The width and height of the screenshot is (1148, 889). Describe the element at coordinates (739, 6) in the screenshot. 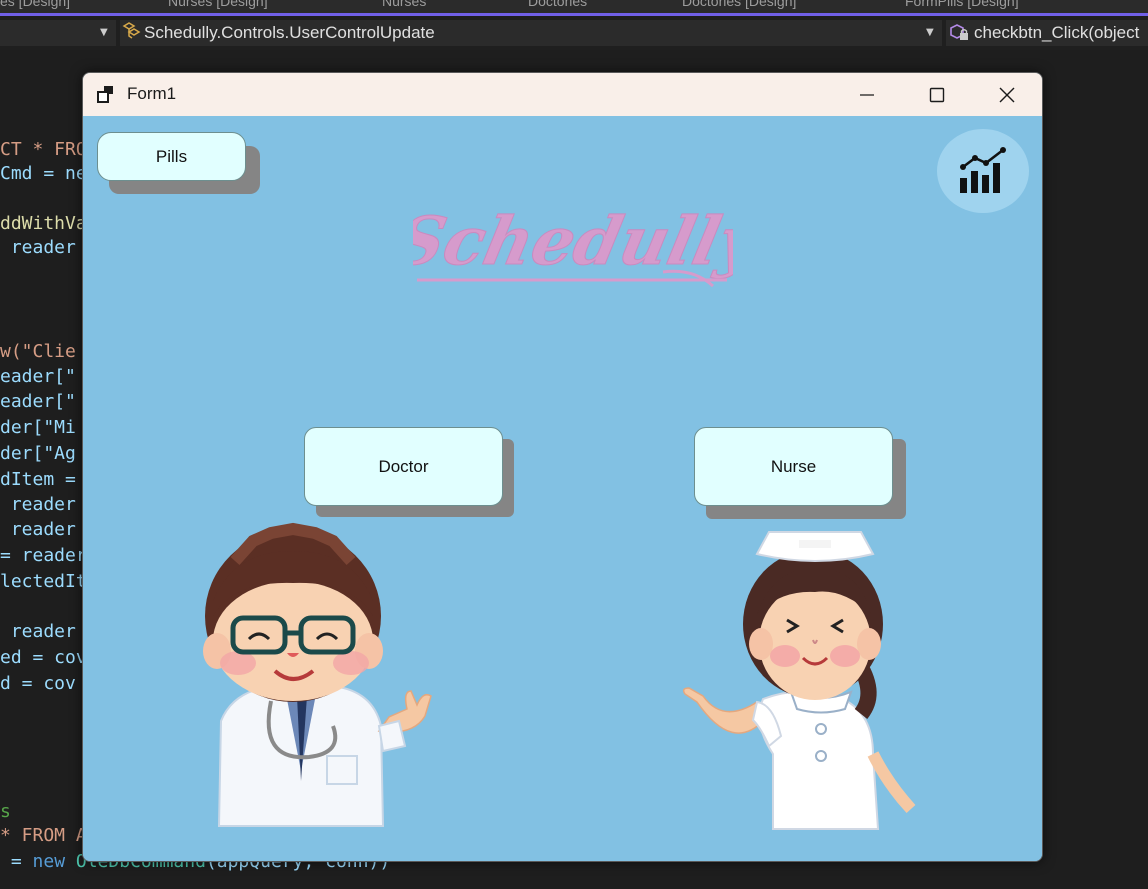

I see `doc-tab-5: Doctories [Design]` at that location.